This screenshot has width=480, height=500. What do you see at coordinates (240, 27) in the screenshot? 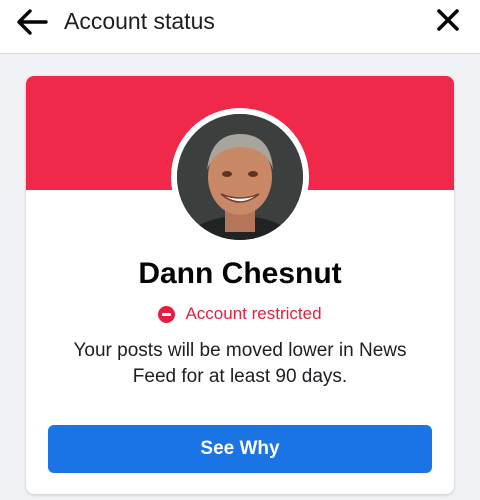
I see `top-bar: Account status` at bounding box center [240, 27].